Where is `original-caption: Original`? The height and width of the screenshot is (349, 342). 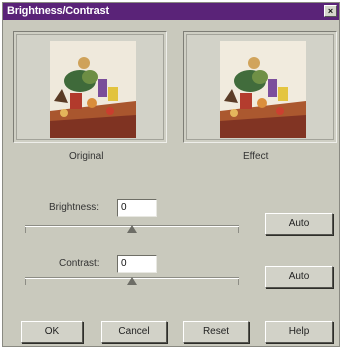
original-caption: Original is located at coordinates (86, 156).